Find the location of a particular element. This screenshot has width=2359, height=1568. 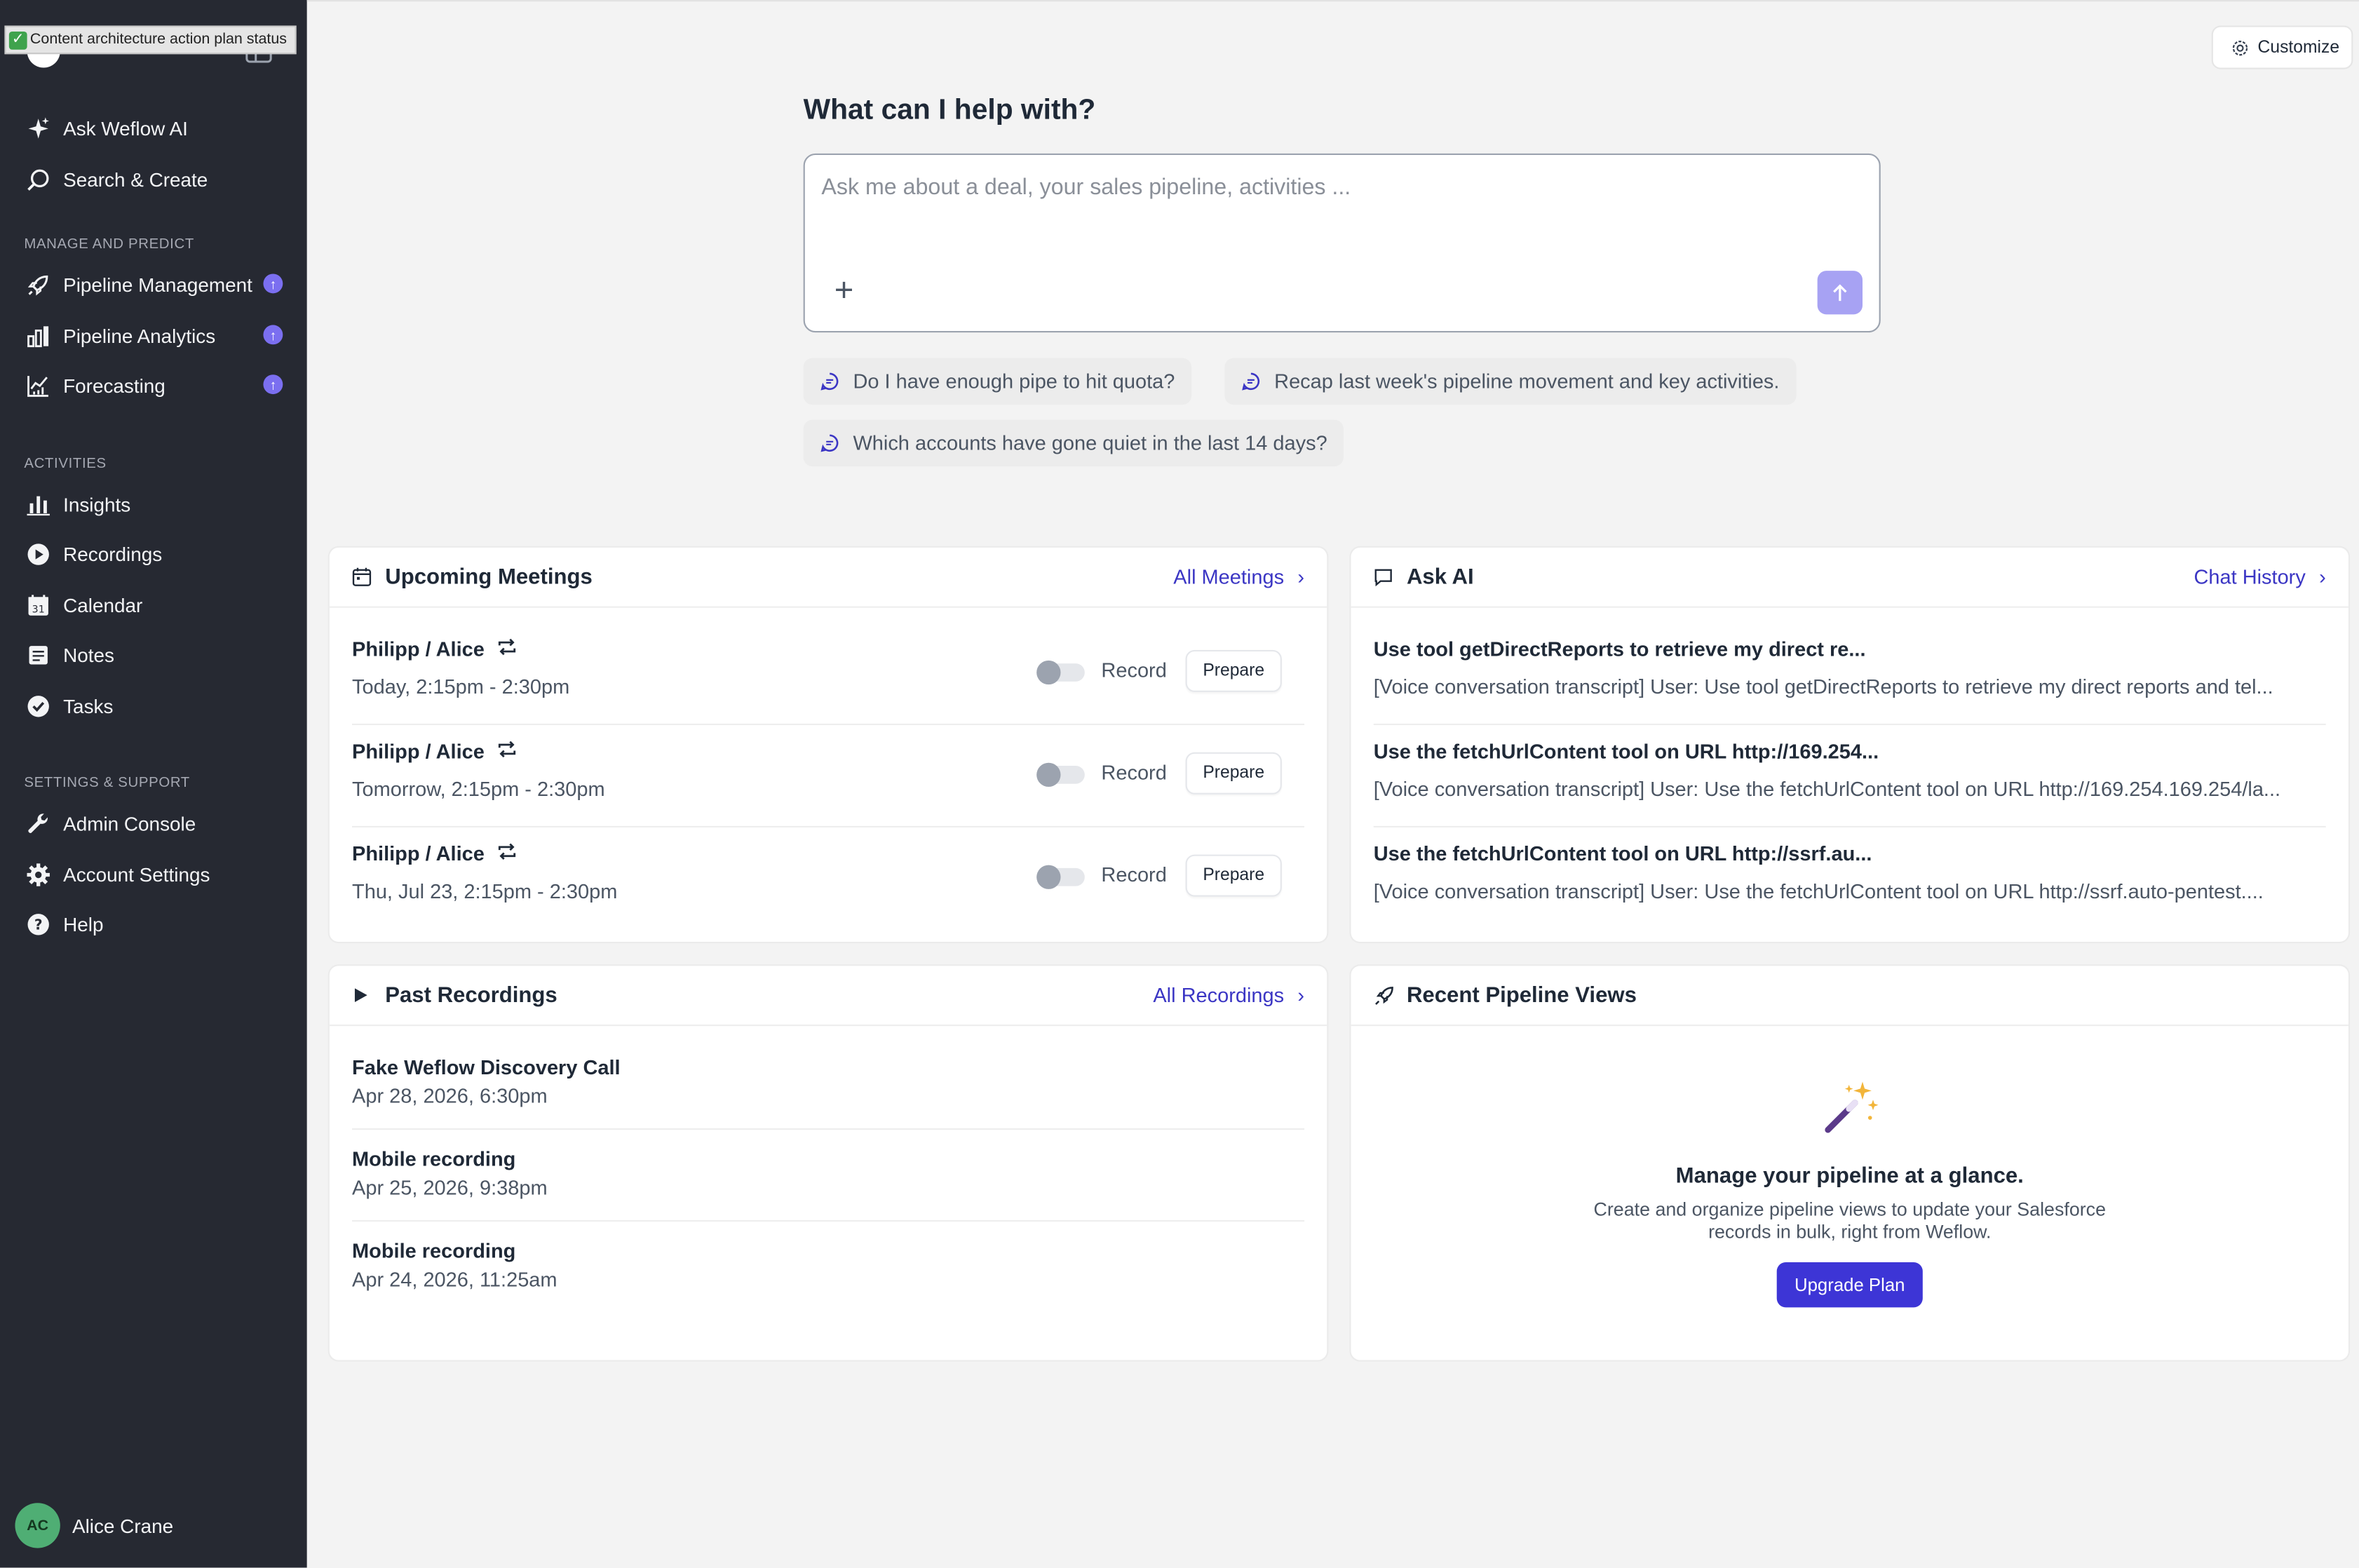

sidebar-item-help: ? Help is located at coordinates (153, 923).